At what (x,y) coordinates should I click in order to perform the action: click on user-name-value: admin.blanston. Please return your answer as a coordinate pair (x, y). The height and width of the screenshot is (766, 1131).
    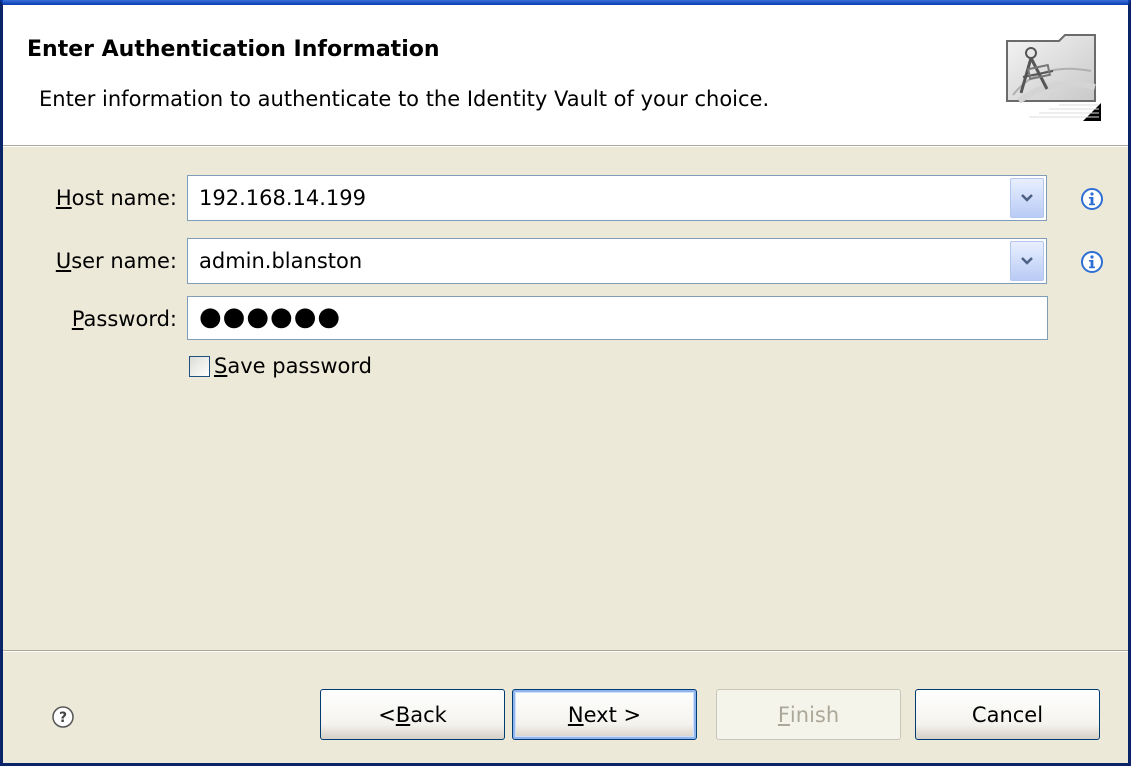
    Looking at the image, I should click on (281, 261).